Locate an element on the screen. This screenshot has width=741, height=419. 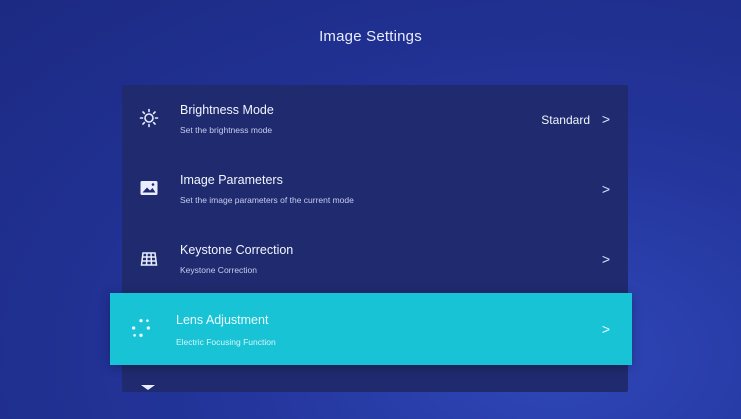
menu-item-title: Brightness Mode is located at coordinates (227, 110).